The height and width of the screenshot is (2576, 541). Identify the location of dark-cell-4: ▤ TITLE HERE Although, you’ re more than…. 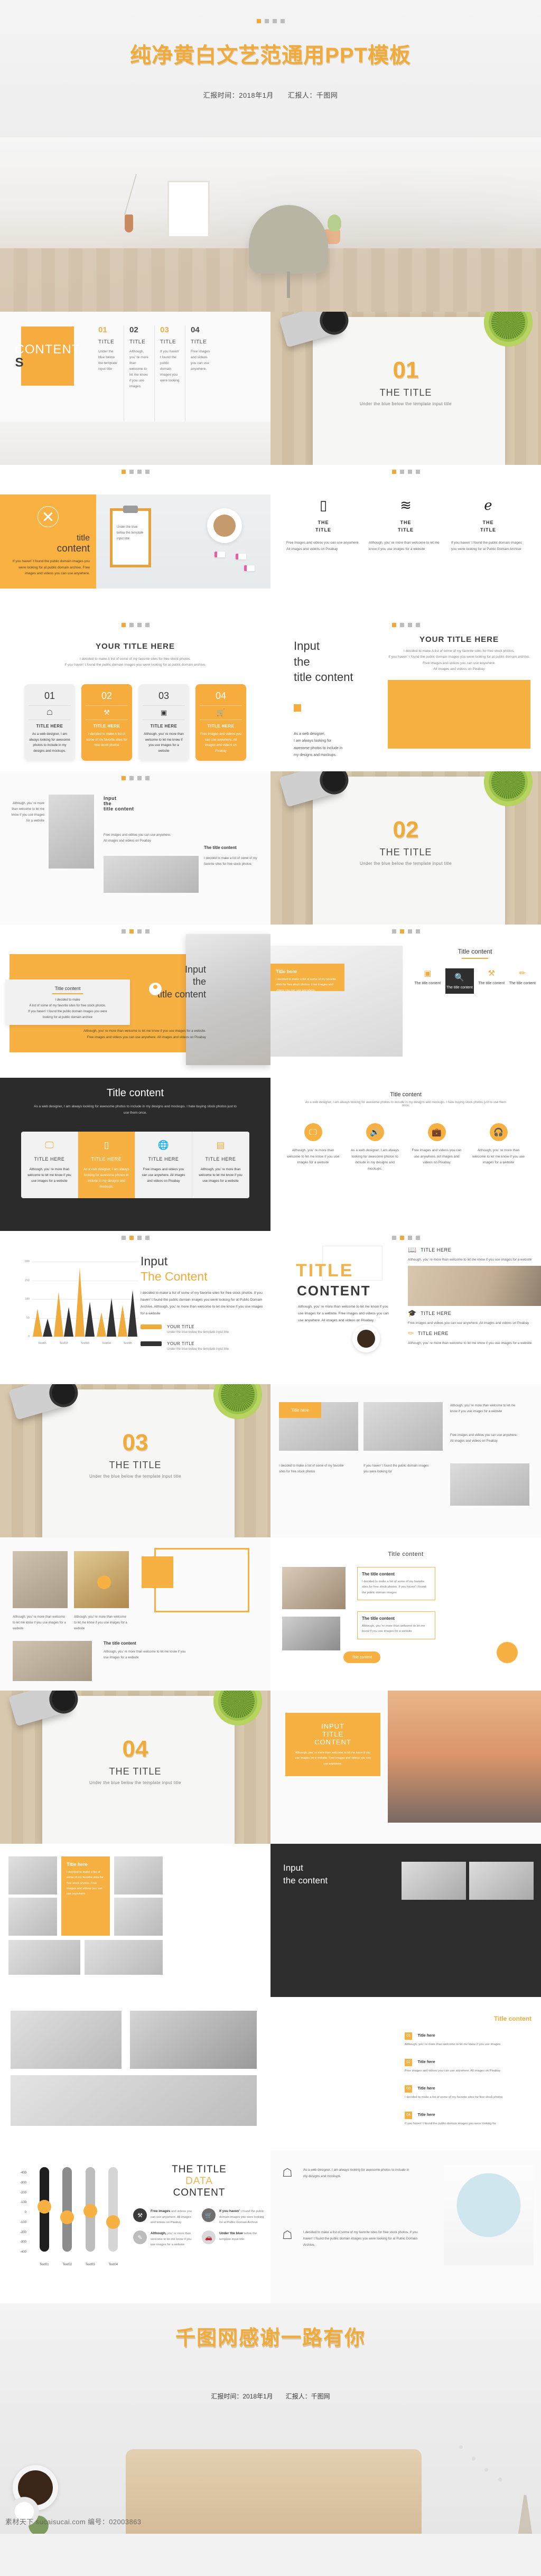
(220, 1165).